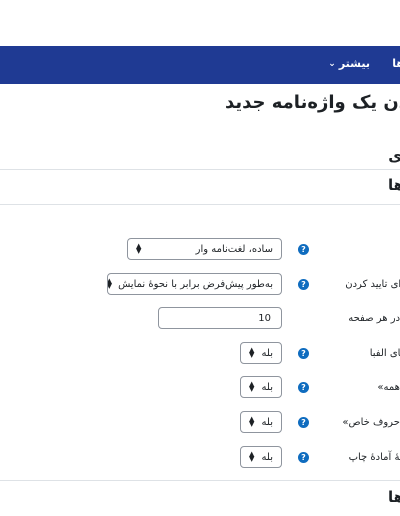 This screenshot has height=516, width=400. I want to click on nav-item-partial: ها, so click(396, 63).